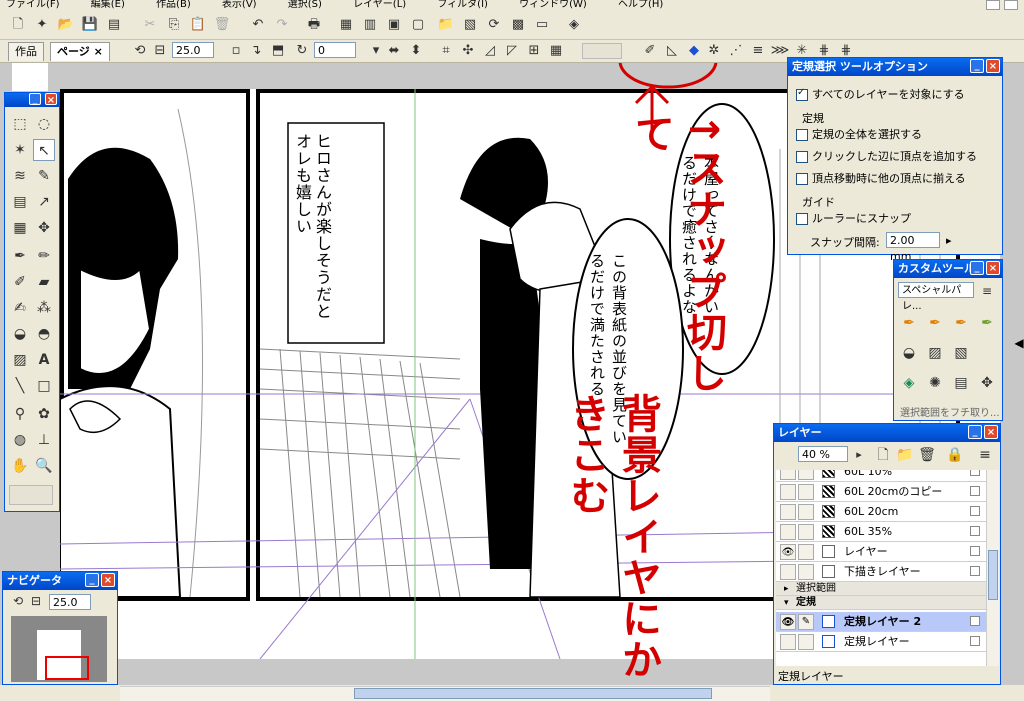 The width and height of the screenshot is (1024, 701). What do you see at coordinates (44, 150) in the screenshot?
I see `ruler-select-icon: ↖` at bounding box center [44, 150].